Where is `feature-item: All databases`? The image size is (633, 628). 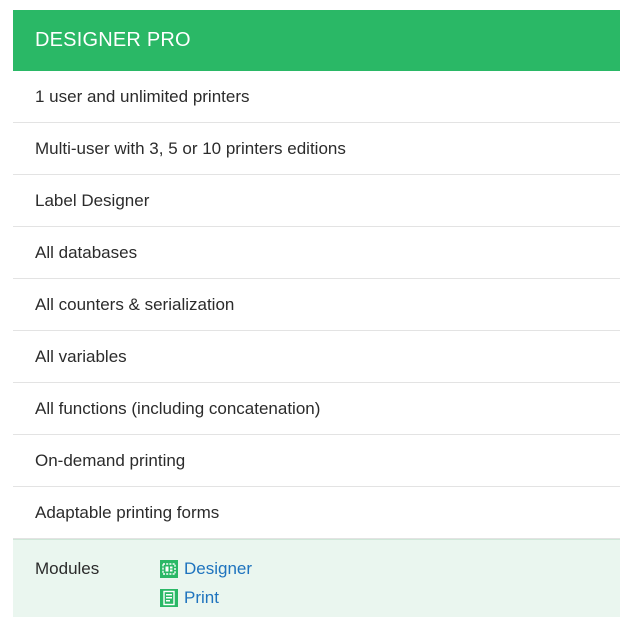 feature-item: All databases is located at coordinates (316, 253).